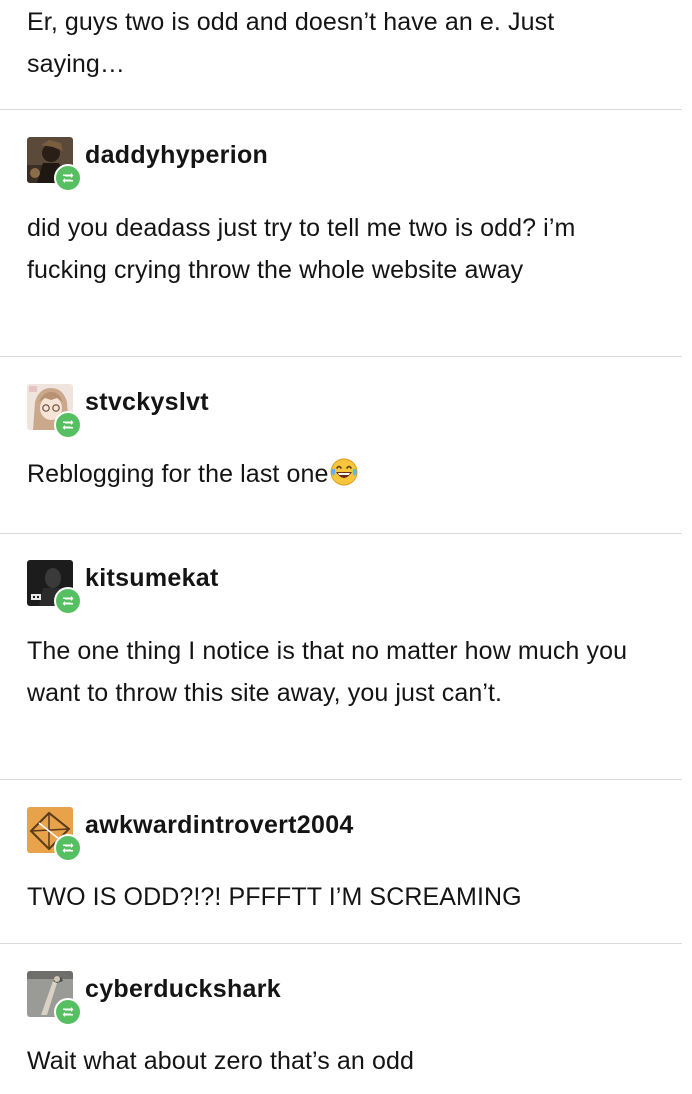 The width and height of the screenshot is (692, 1094). I want to click on reblog-header: daddyhyperion, so click(347, 164).